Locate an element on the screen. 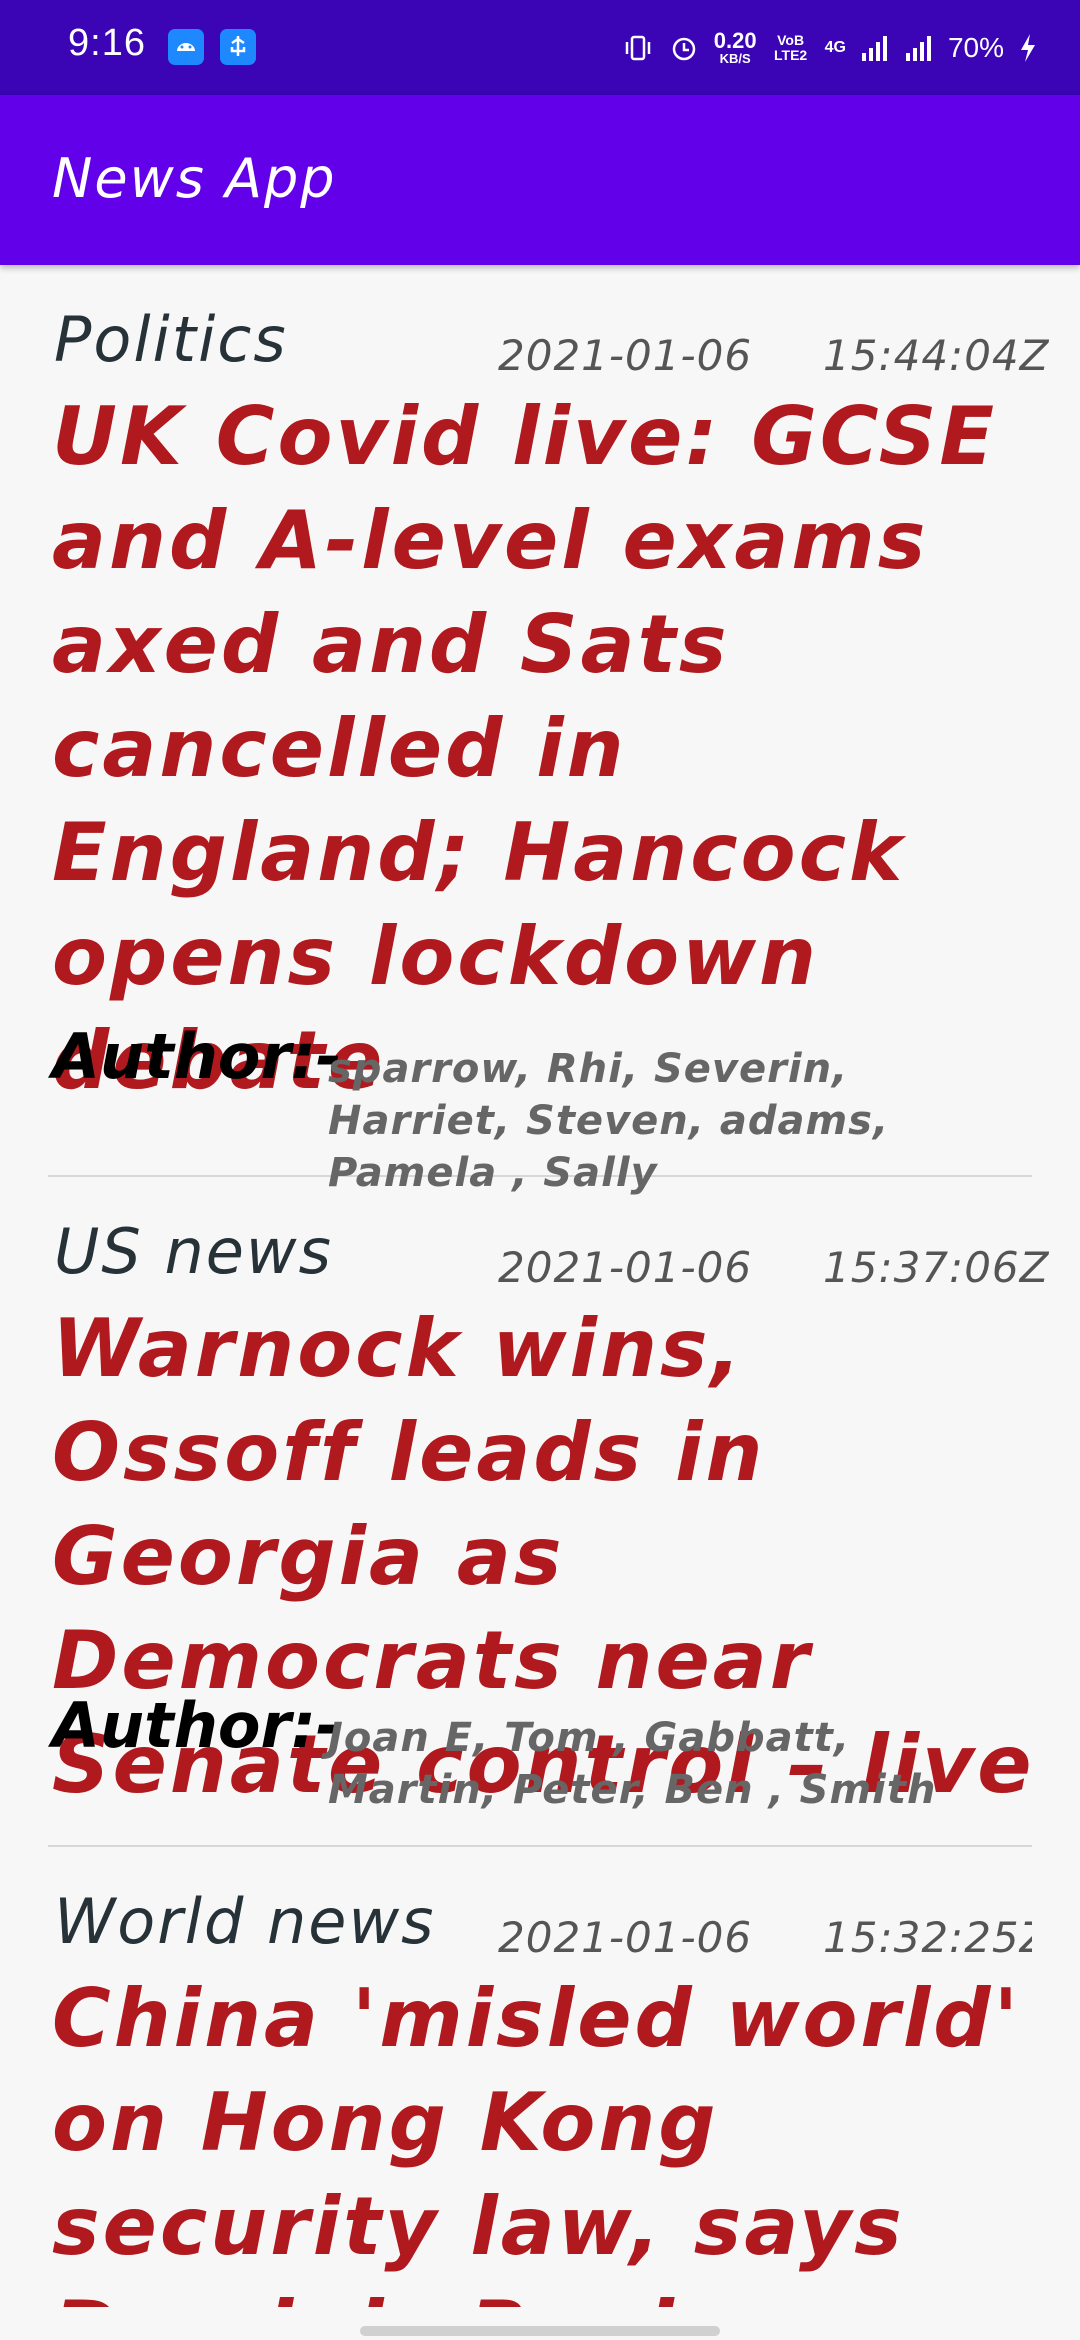 The height and width of the screenshot is (2340, 1080). network-speed: 0.20 KB/S is located at coordinates (735, 47).